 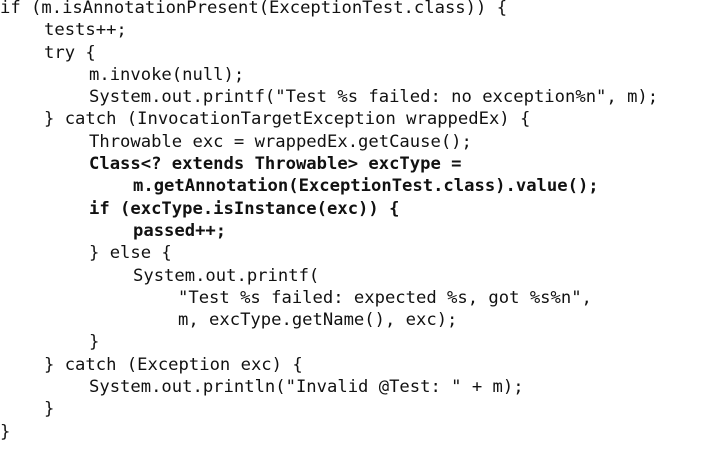 I want to click on code-line-20: }, so click(x=5, y=431).